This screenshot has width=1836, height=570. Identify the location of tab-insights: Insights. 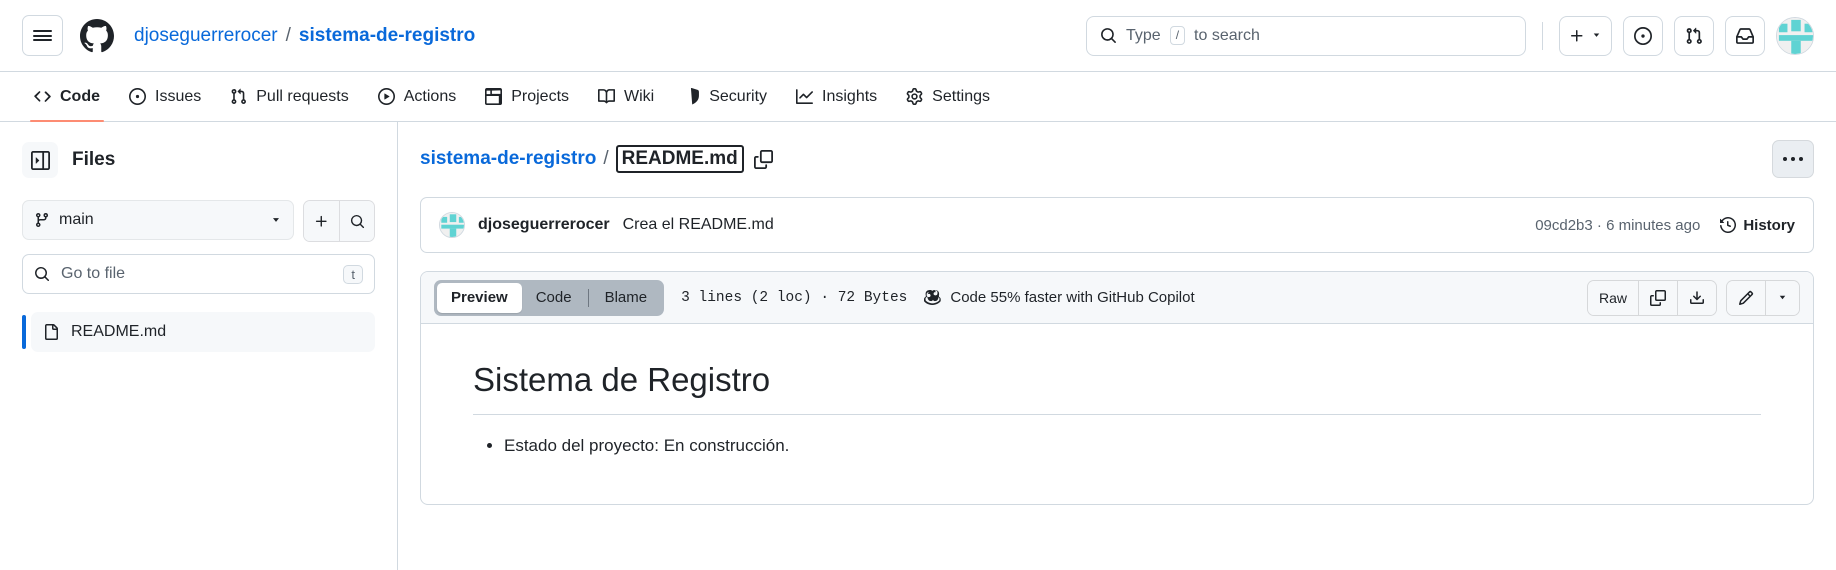
(836, 96).